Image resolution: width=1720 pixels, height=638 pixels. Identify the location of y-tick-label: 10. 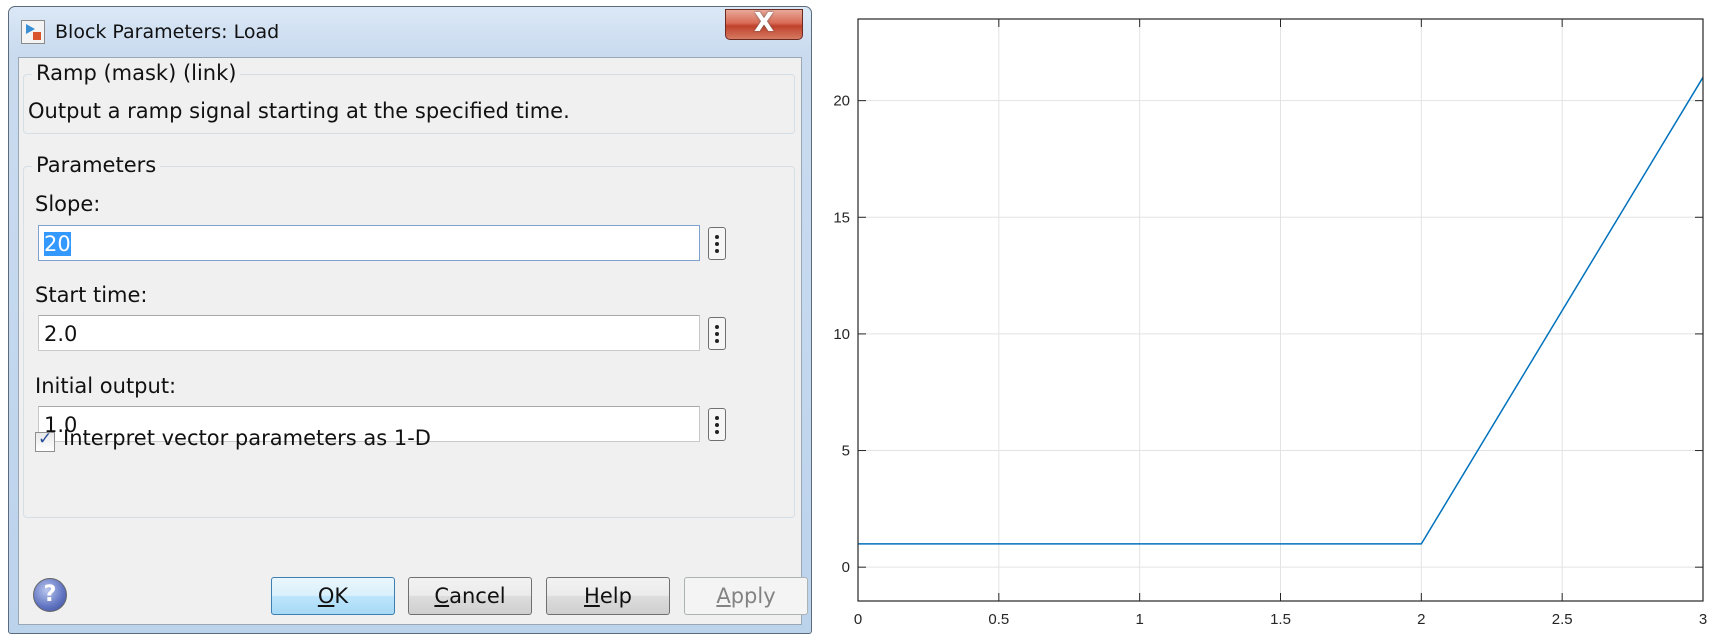
(841, 334).